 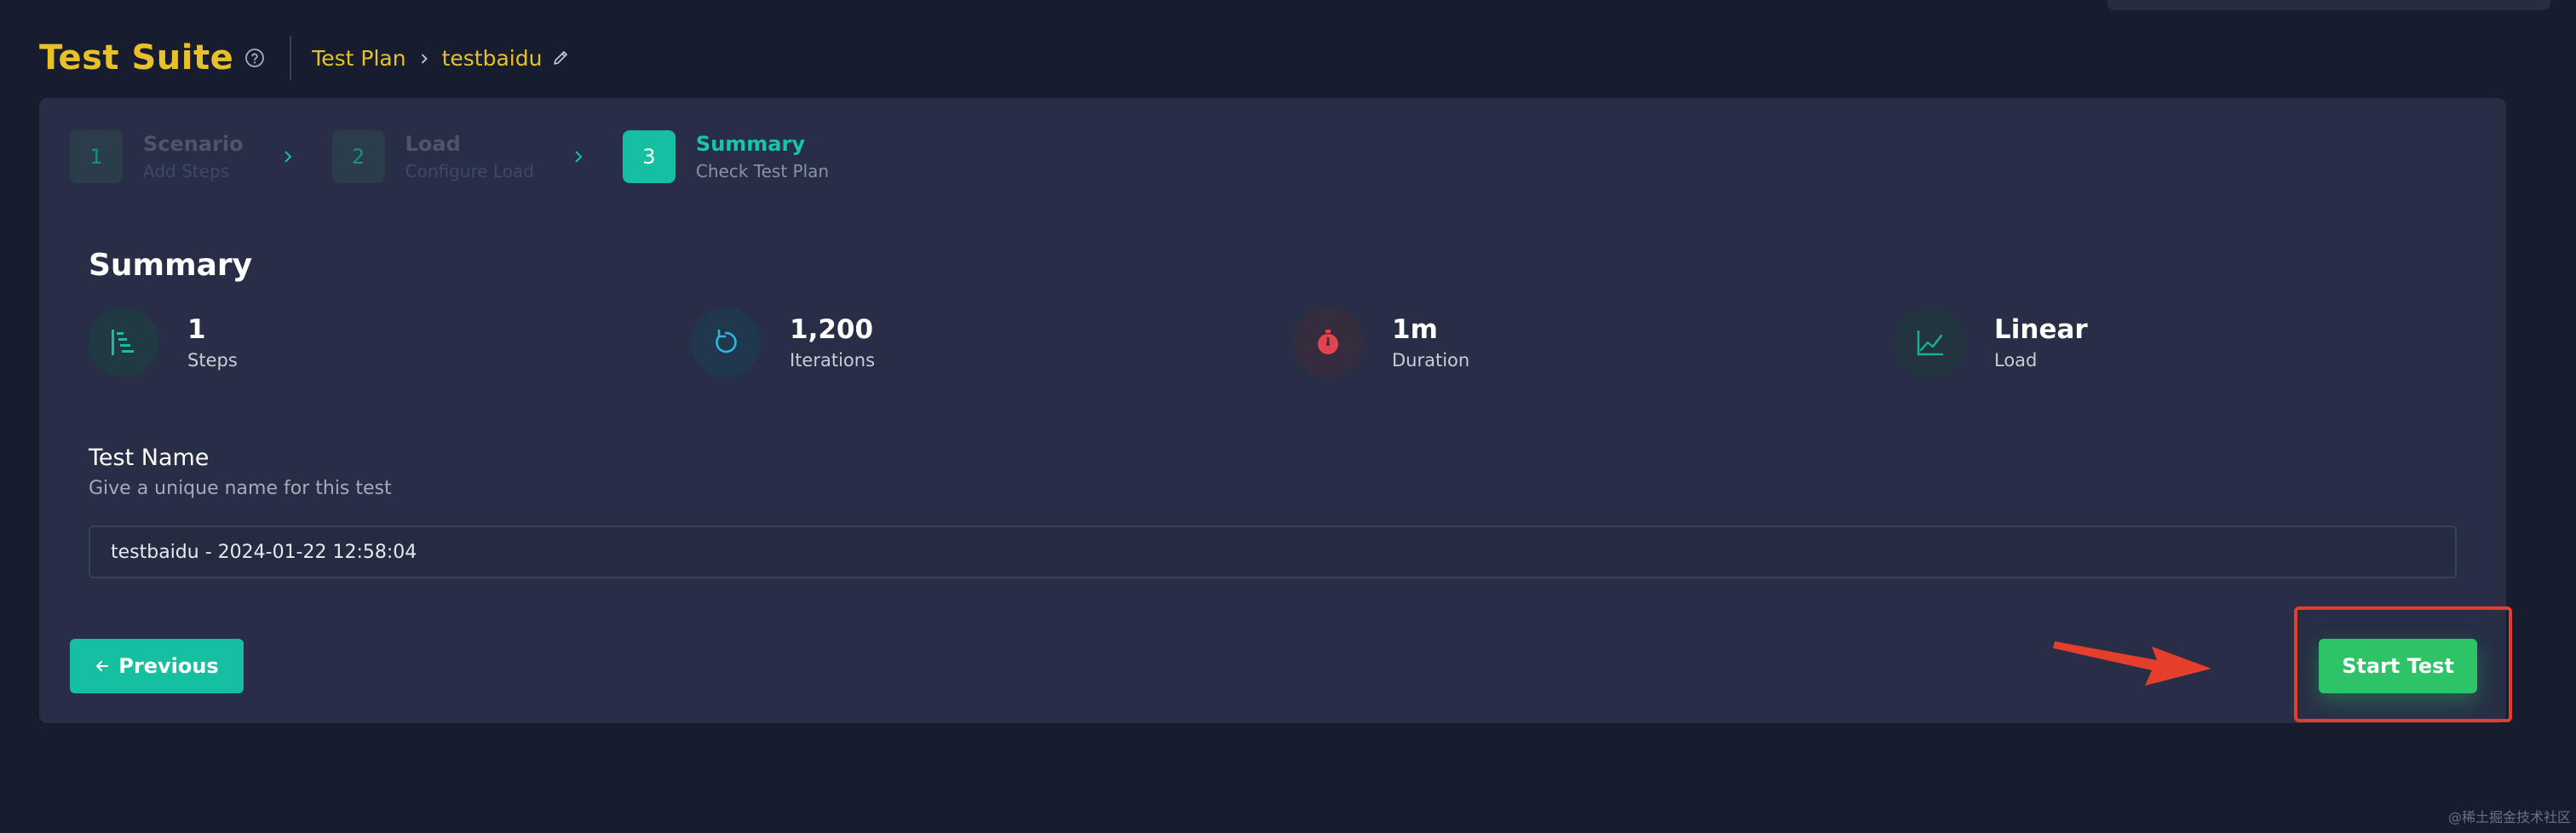 What do you see at coordinates (359, 59) in the screenshot?
I see `breadcrumb-test-plan: Test Plan` at bounding box center [359, 59].